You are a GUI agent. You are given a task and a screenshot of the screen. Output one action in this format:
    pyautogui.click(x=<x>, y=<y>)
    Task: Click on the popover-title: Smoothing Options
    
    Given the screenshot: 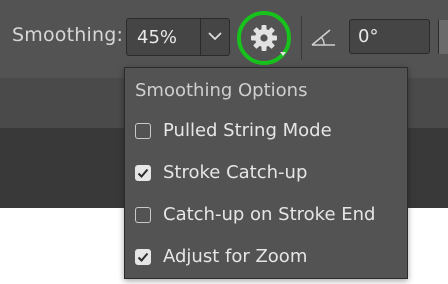 What is the action you would take?
    pyautogui.click(x=221, y=90)
    